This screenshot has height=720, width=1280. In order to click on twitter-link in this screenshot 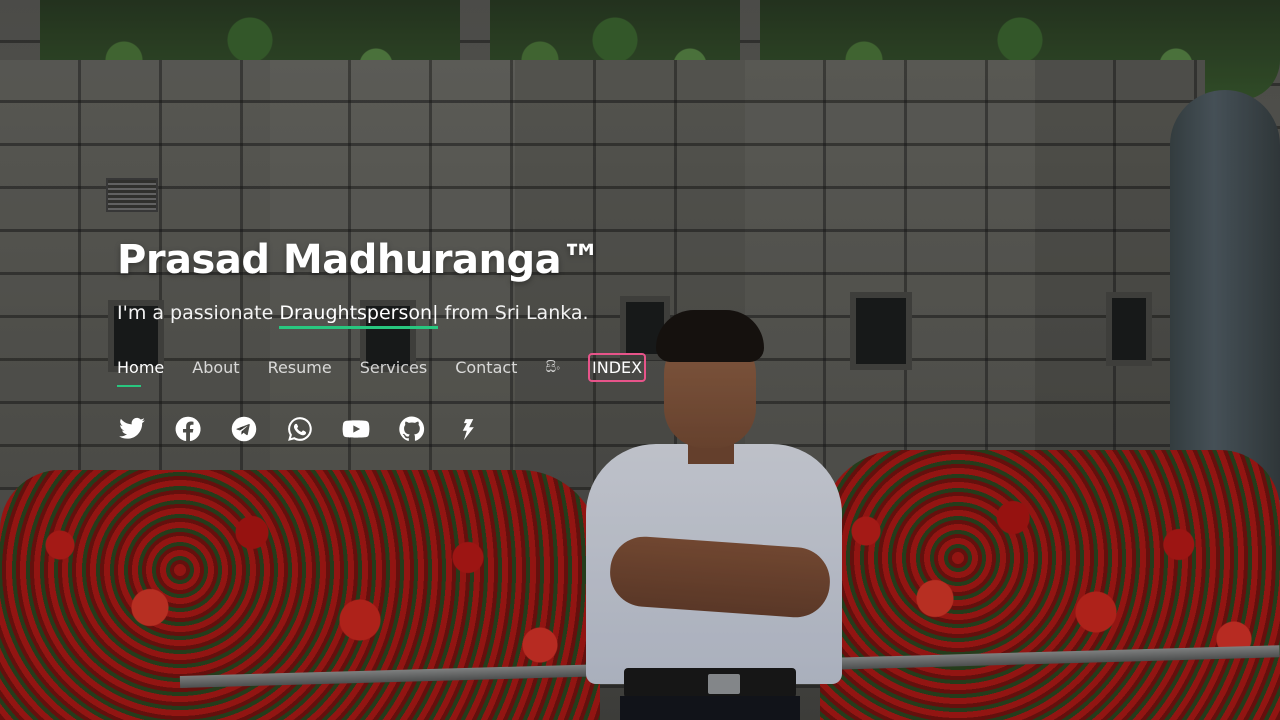, I will do `click(132, 429)`.